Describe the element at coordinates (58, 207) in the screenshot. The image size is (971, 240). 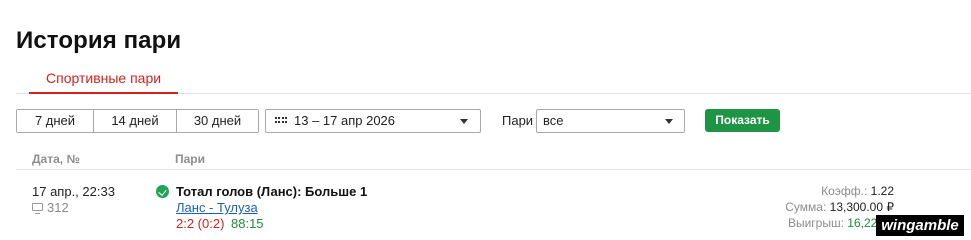
I see `bet-id-value: 312` at that location.